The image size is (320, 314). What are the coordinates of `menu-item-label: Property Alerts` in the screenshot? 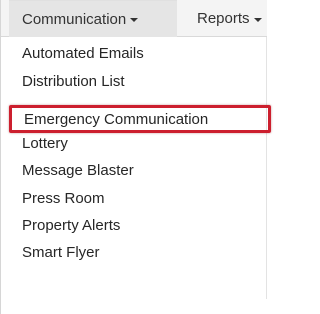 It's located at (71, 225).